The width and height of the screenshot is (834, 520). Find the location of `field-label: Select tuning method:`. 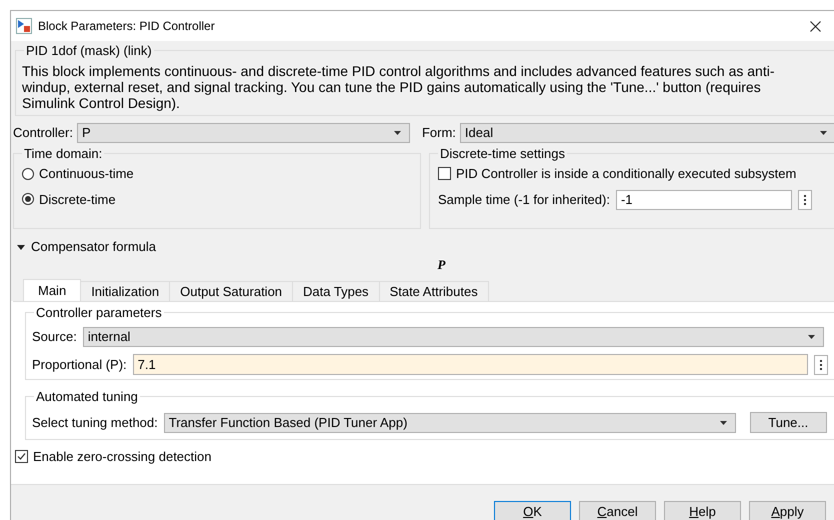

field-label: Select tuning method: is located at coordinates (95, 423).